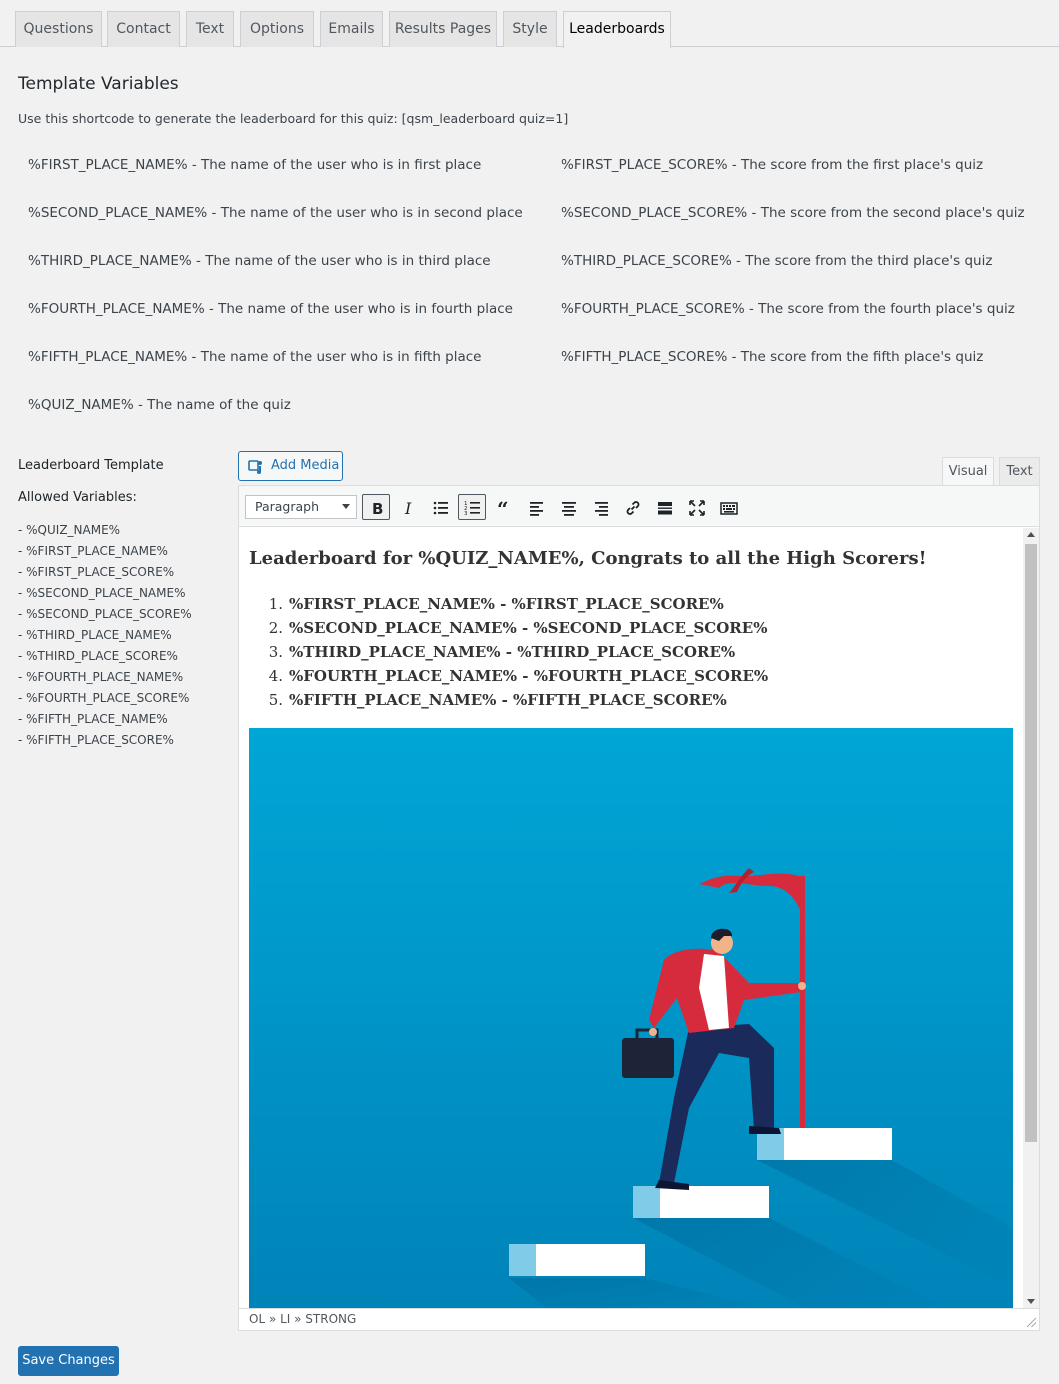 This screenshot has width=1059, height=1384. What do you see at coordinates (508, 700) in the screenshot?
I see `list-item-text: %FIFTH_PLACE_NAME% - %FIFTH_PLACE_SCORE%` at bounding box center [508, 700].